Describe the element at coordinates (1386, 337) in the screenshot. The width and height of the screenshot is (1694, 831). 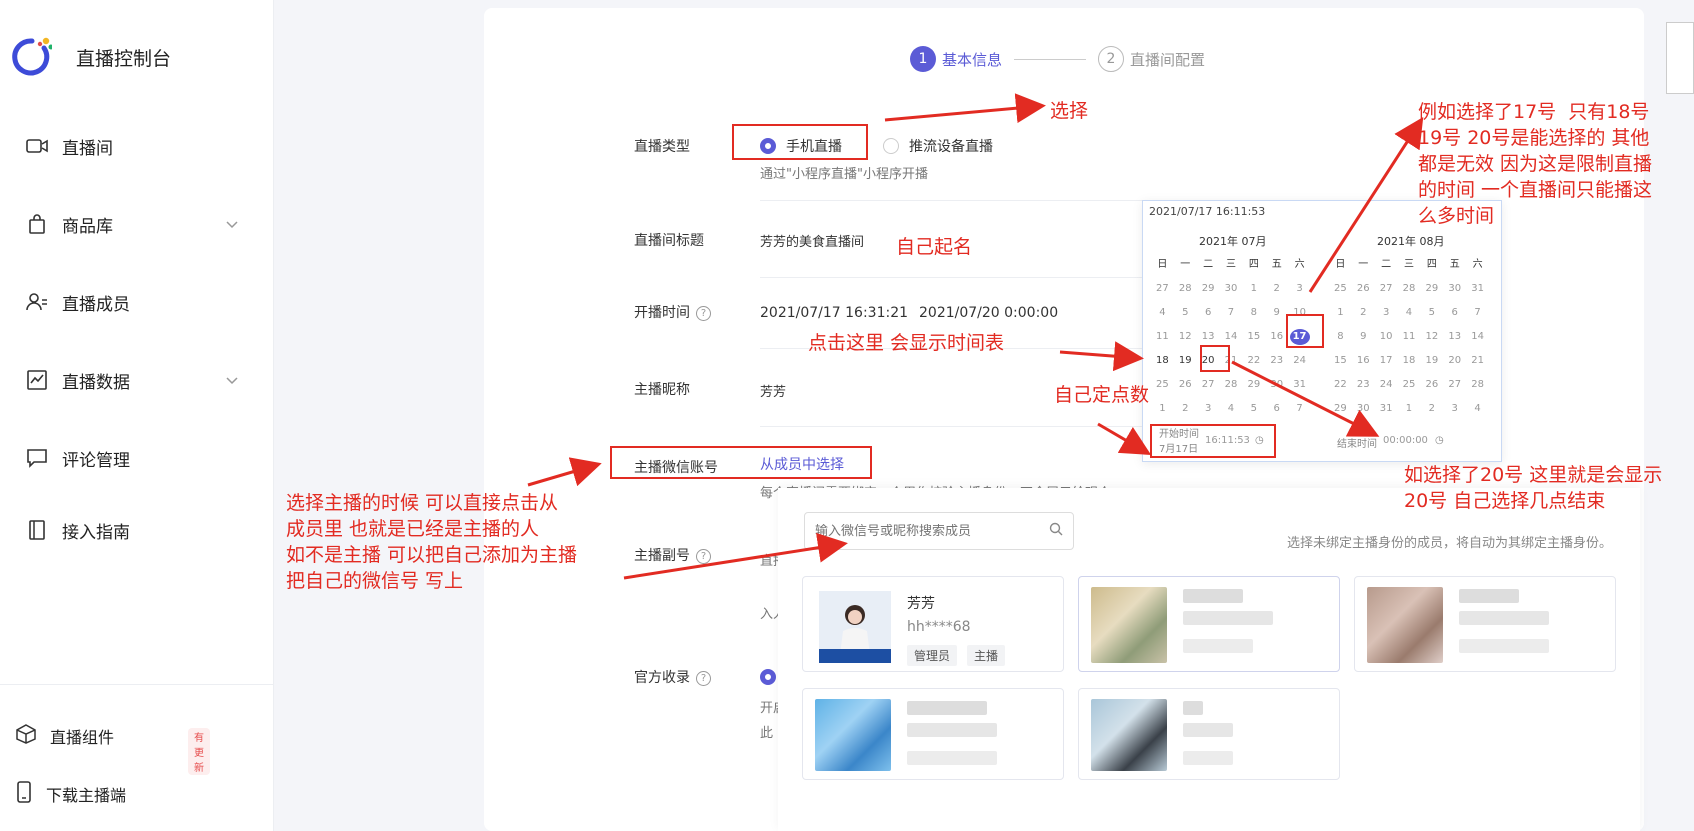
I see `calendar-day: 10` at that location.